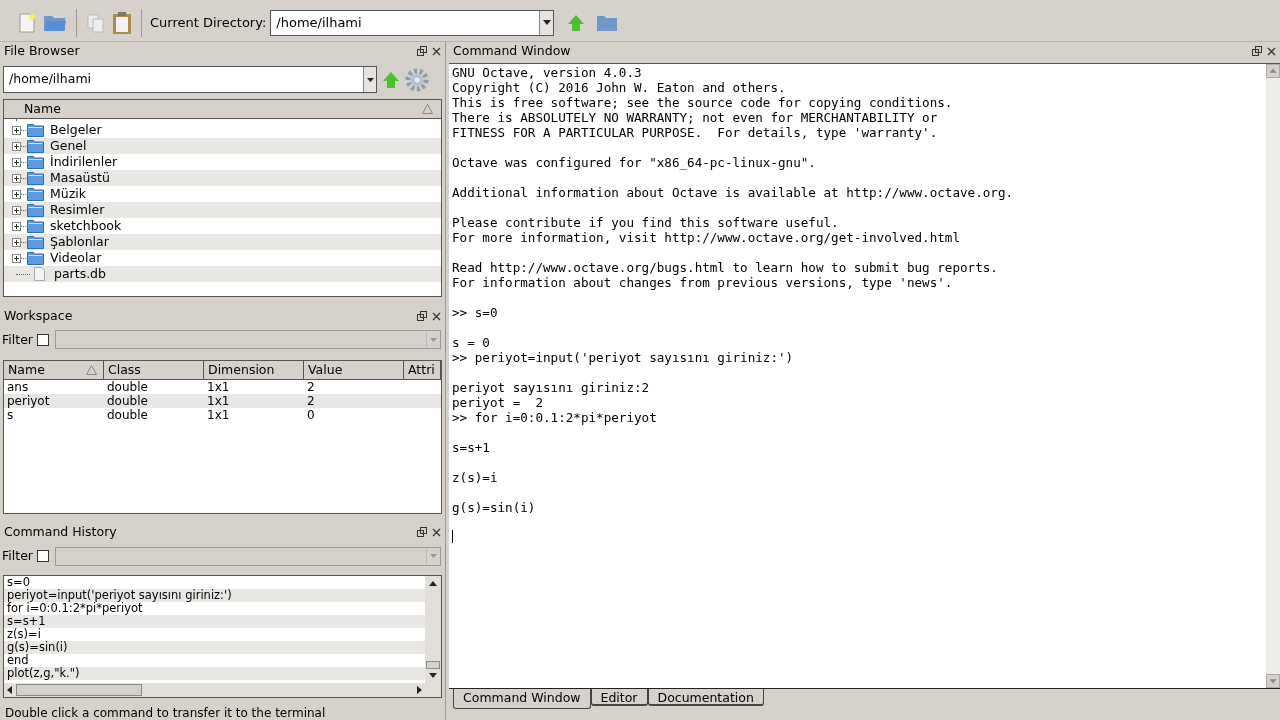 This screenshot has height=720, width=1280. Describe the element at coordinates (412, 22) in the screenshot. I see `directory-field: /home/ilhami` at that location.